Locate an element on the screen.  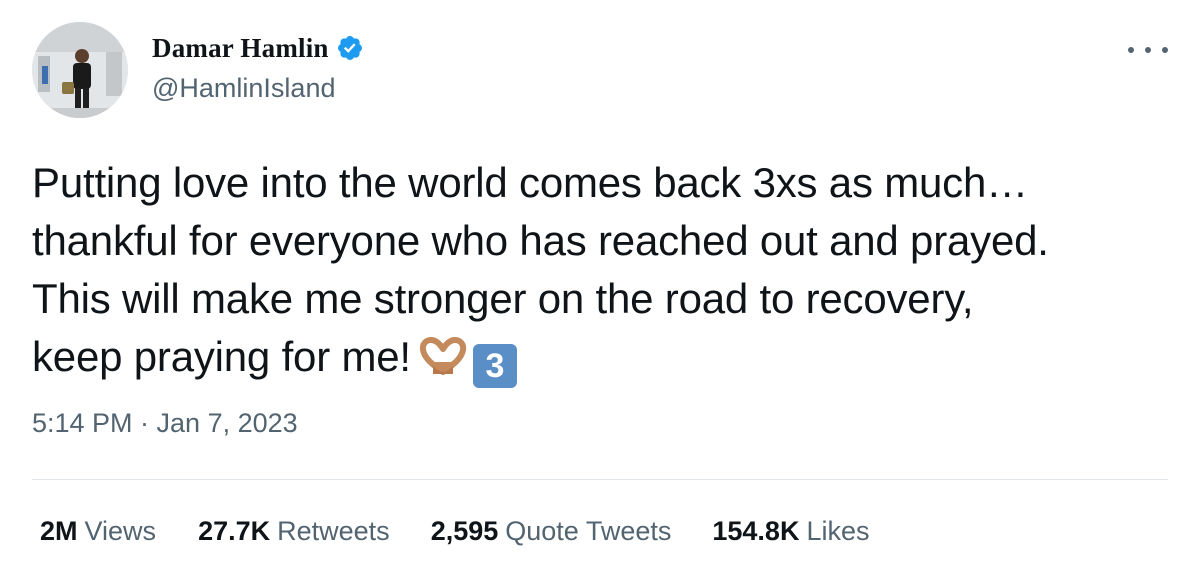
more-options-icon is located at coordinates (1148, 50).